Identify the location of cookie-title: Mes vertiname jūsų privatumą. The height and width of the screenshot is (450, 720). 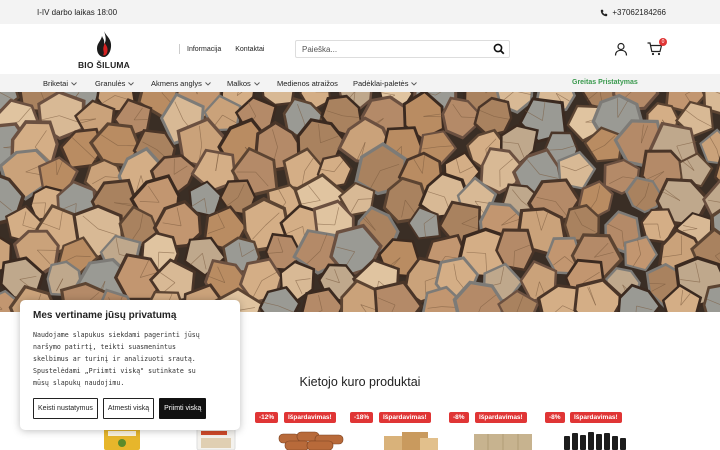
(105, 315).